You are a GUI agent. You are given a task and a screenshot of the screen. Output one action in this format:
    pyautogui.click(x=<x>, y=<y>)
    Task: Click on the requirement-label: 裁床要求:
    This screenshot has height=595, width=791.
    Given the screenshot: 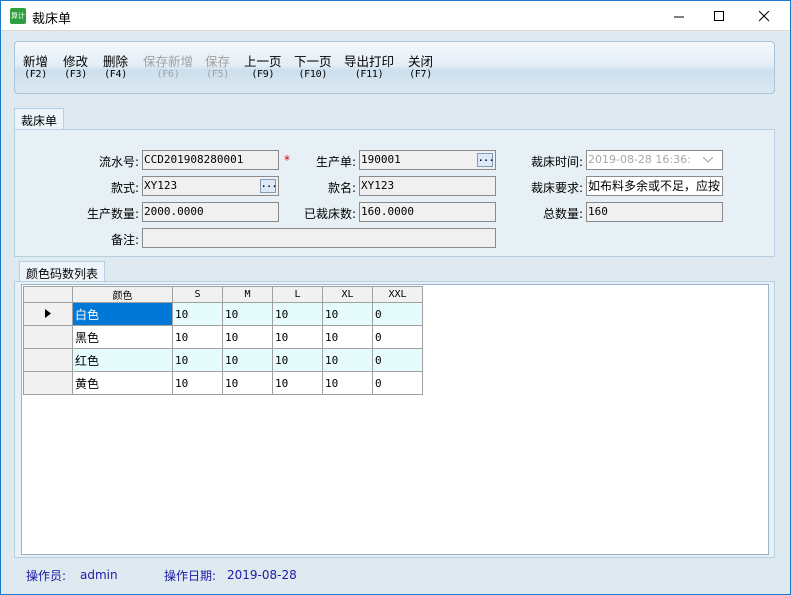 What is the action you would take?
    pyautogui.click(x=556, y=188)
    